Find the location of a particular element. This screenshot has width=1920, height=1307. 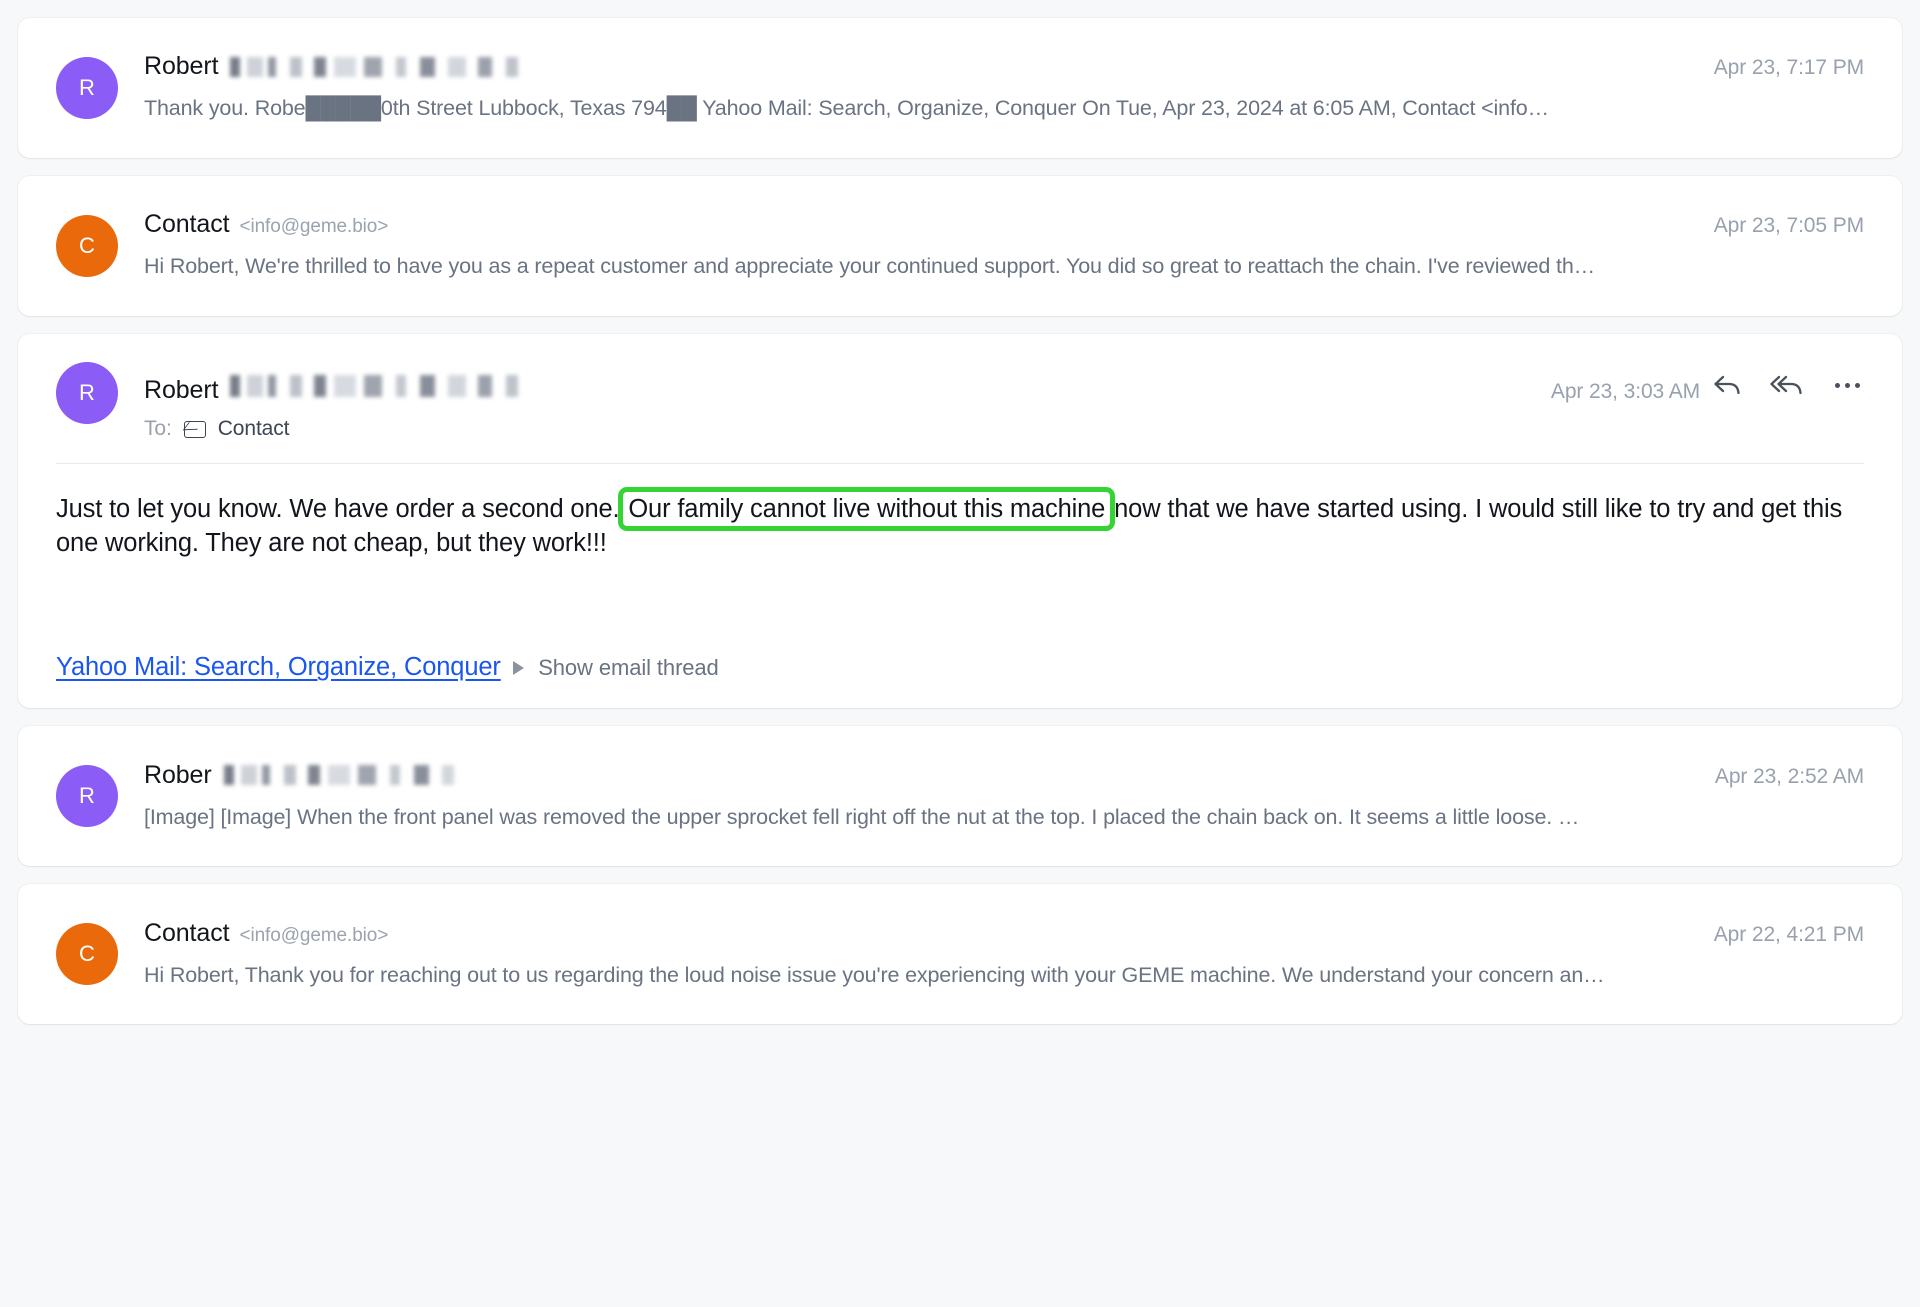

envelope-icon is located at coordinates (194, 429).